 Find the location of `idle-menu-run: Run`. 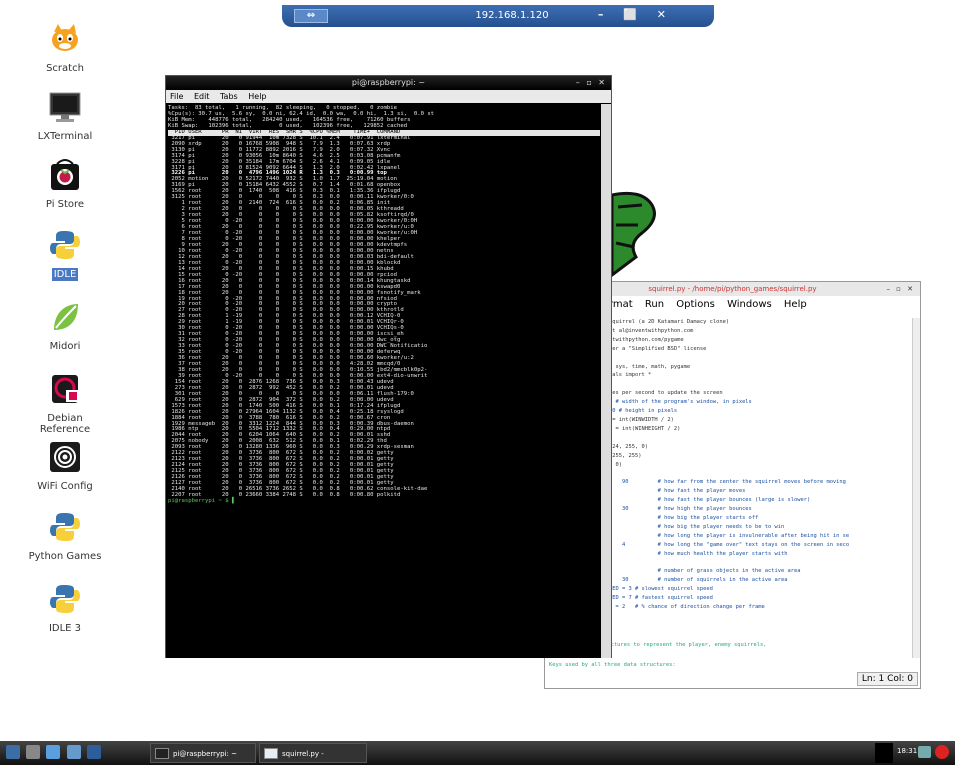

idle-menu-run: Run is located at coordinates (654, 304).